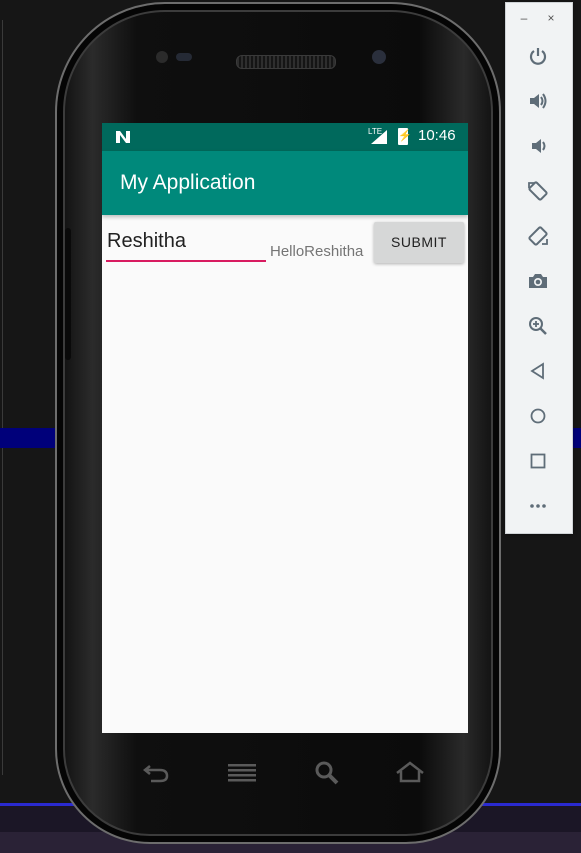  What do you see at coordinates (410, 773) in the screenshot?
I see `home-key-icon` at bounding box center [410, 773].